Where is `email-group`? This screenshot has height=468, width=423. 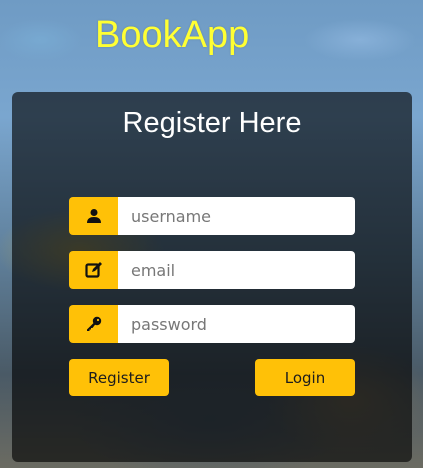 email-group is located at coordinates (212, 270).